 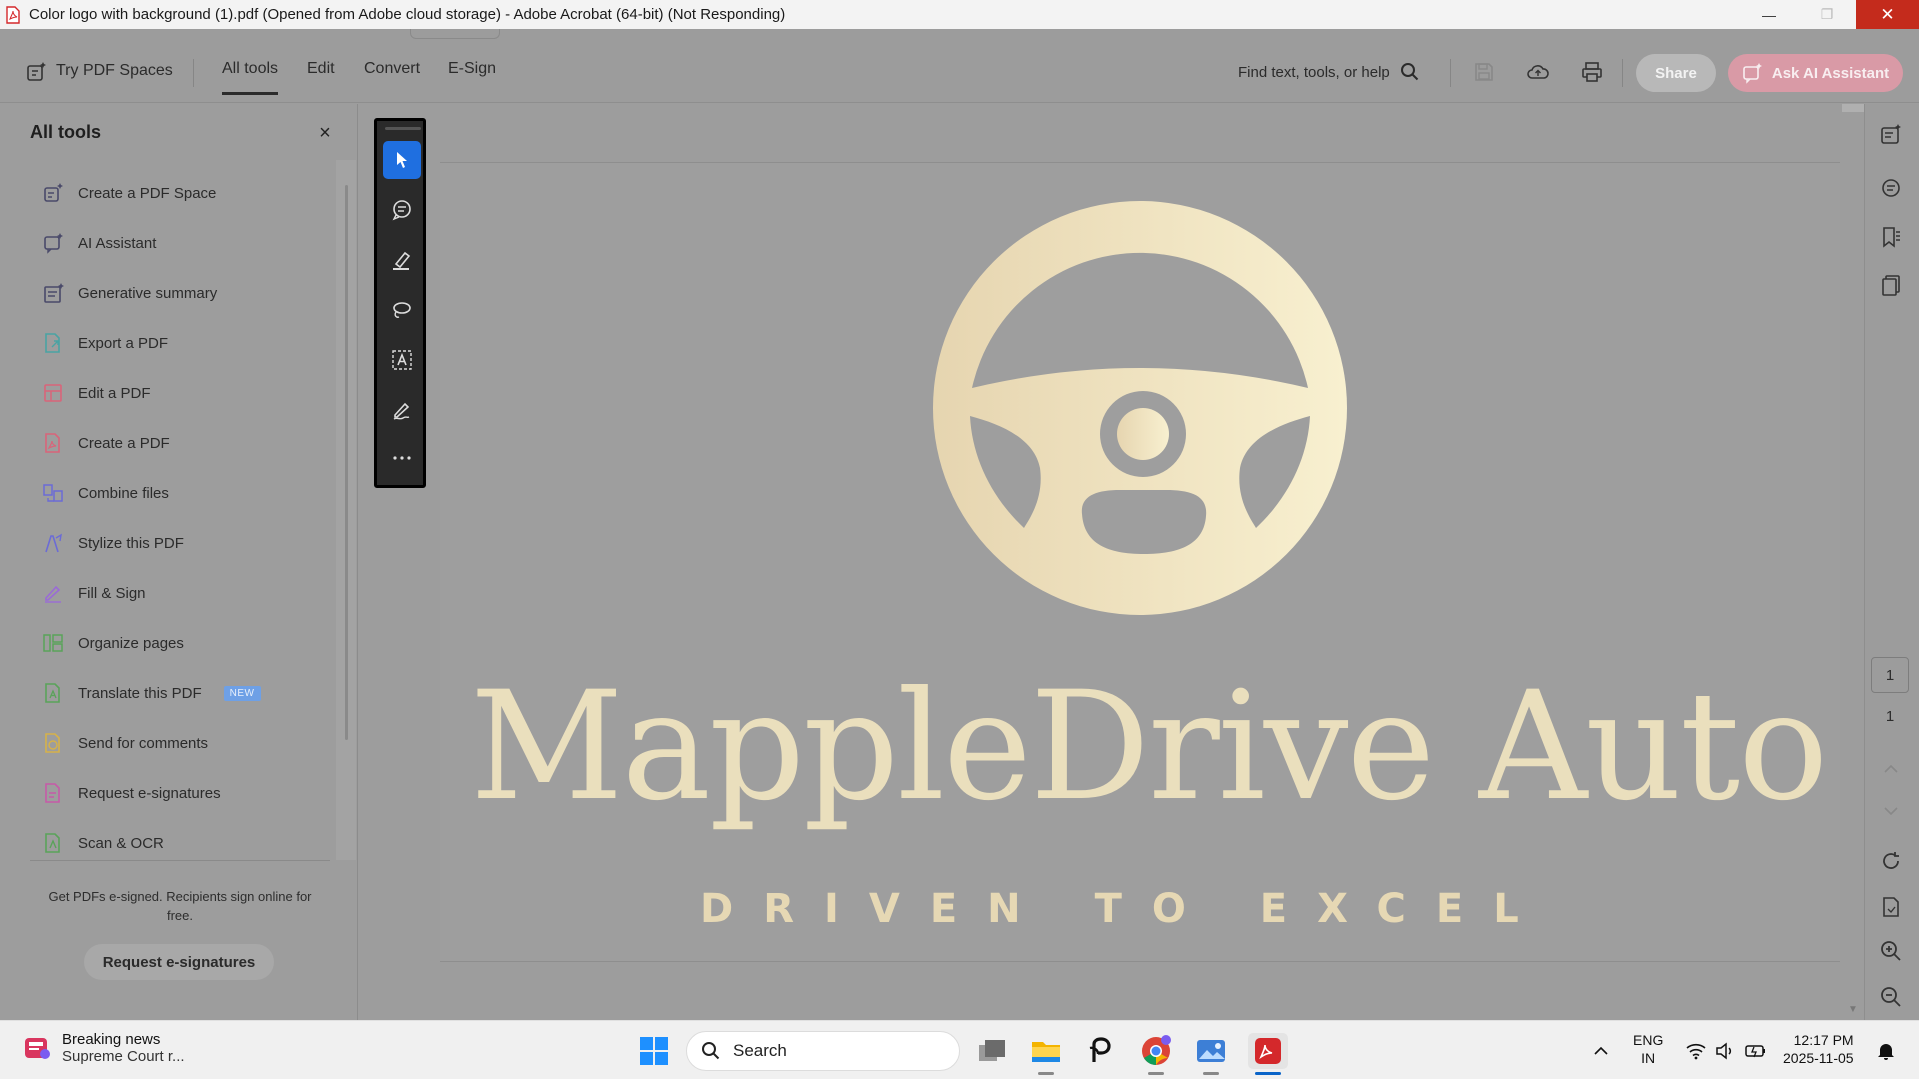 What do you see at coordinates (1891, 237) in the screenshot?
I see `bookmarks-icon` at bounding box center [1891, 237].